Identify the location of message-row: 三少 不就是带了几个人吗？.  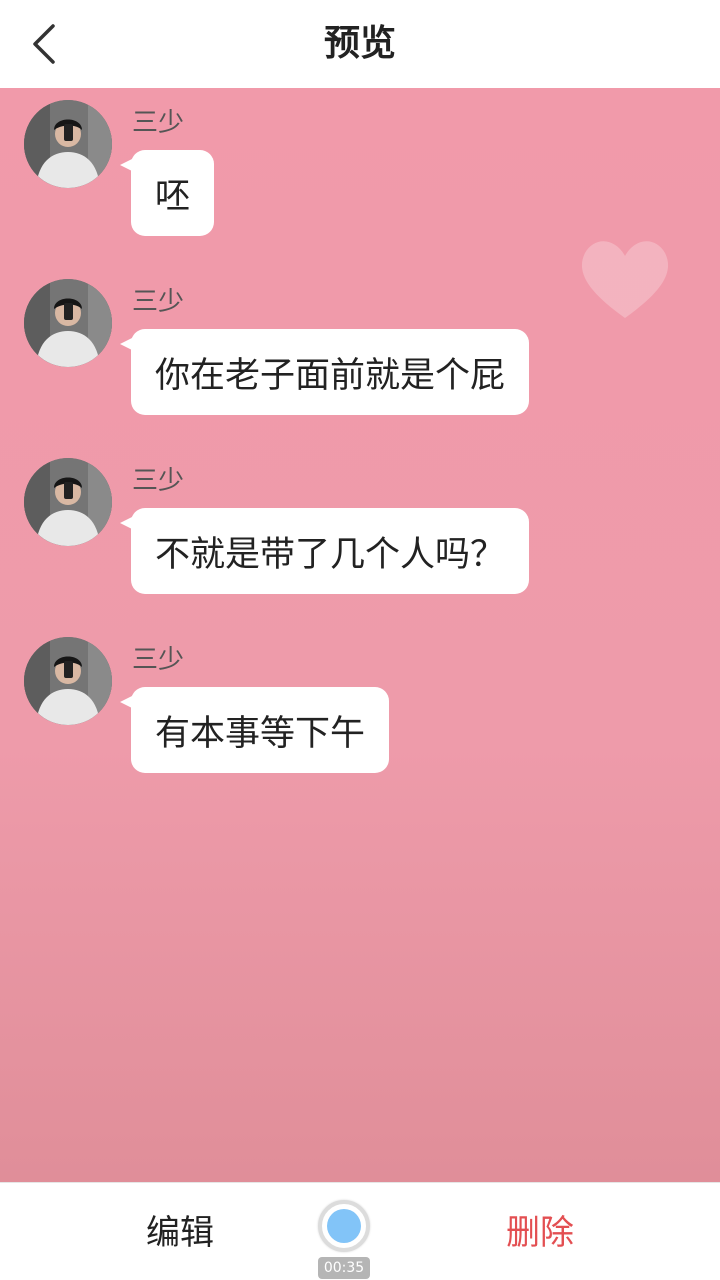
(360, 533).